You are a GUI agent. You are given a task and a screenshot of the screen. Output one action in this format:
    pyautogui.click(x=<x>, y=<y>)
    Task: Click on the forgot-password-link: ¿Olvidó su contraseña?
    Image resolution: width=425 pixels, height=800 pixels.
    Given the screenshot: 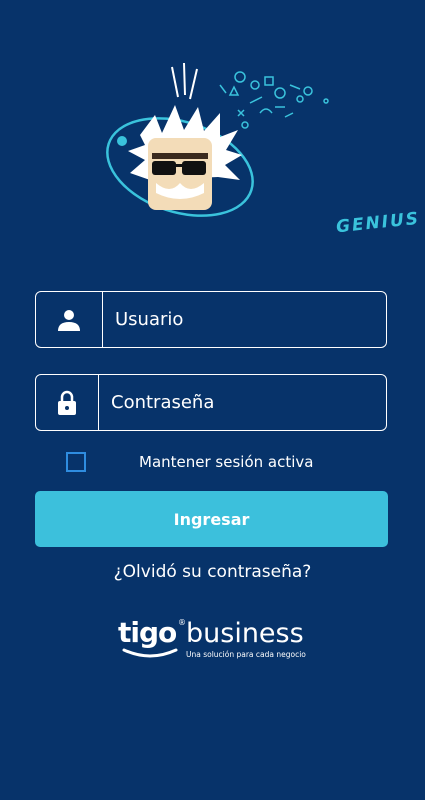 What is the action you would take?
    pyautogui.click(x=212, y=572)
    